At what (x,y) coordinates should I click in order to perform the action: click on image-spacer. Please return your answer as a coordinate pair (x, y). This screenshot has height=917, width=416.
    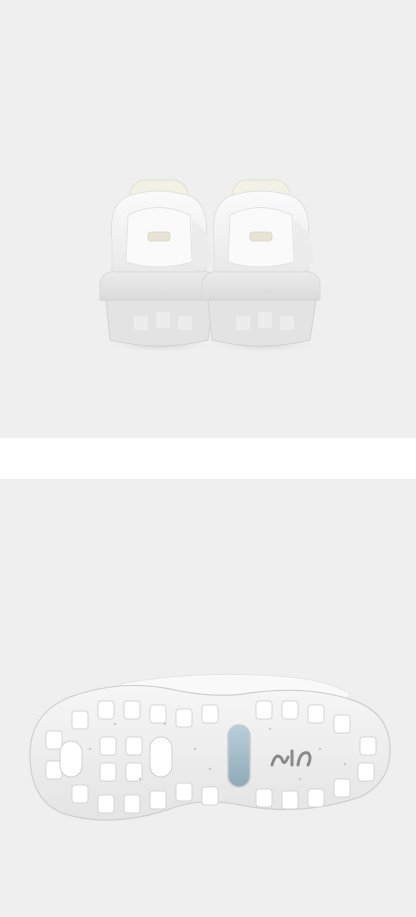
    Looking at the image, I should click on (208, 458).